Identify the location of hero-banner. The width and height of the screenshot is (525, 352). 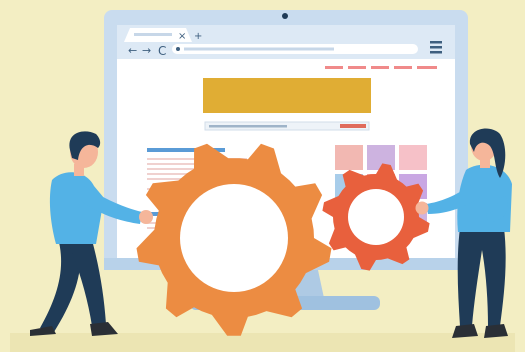
(287, 95).